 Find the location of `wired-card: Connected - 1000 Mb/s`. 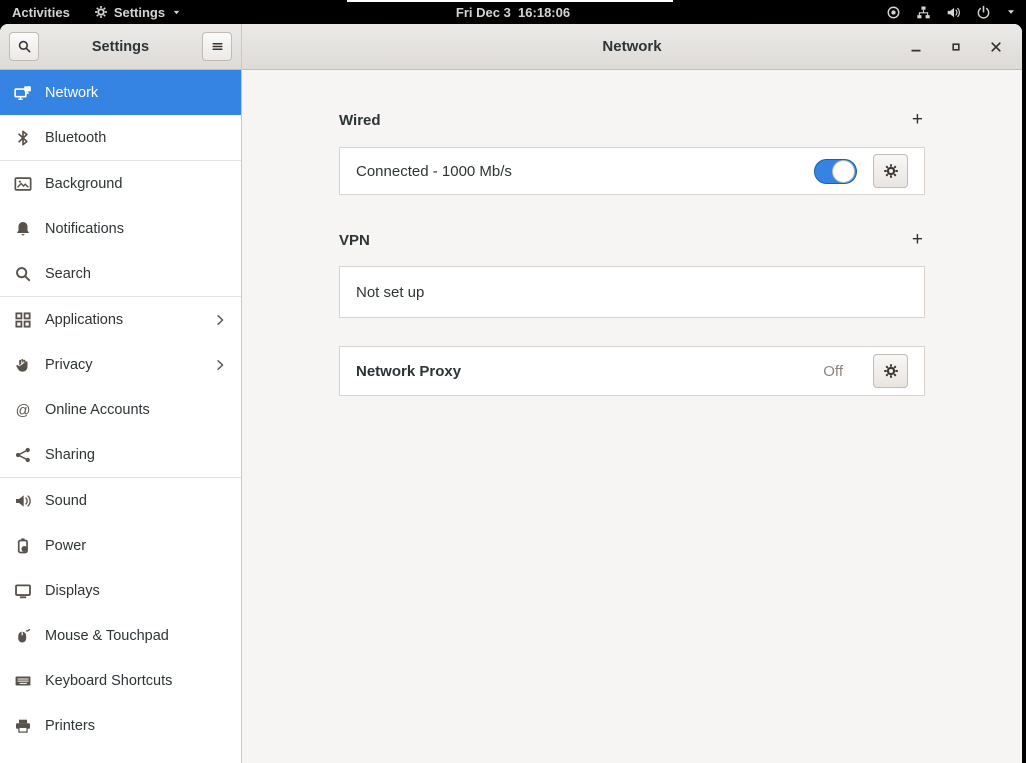

wired-card: Connected - 1000 Mb/s is located at coordinates (632, 171).